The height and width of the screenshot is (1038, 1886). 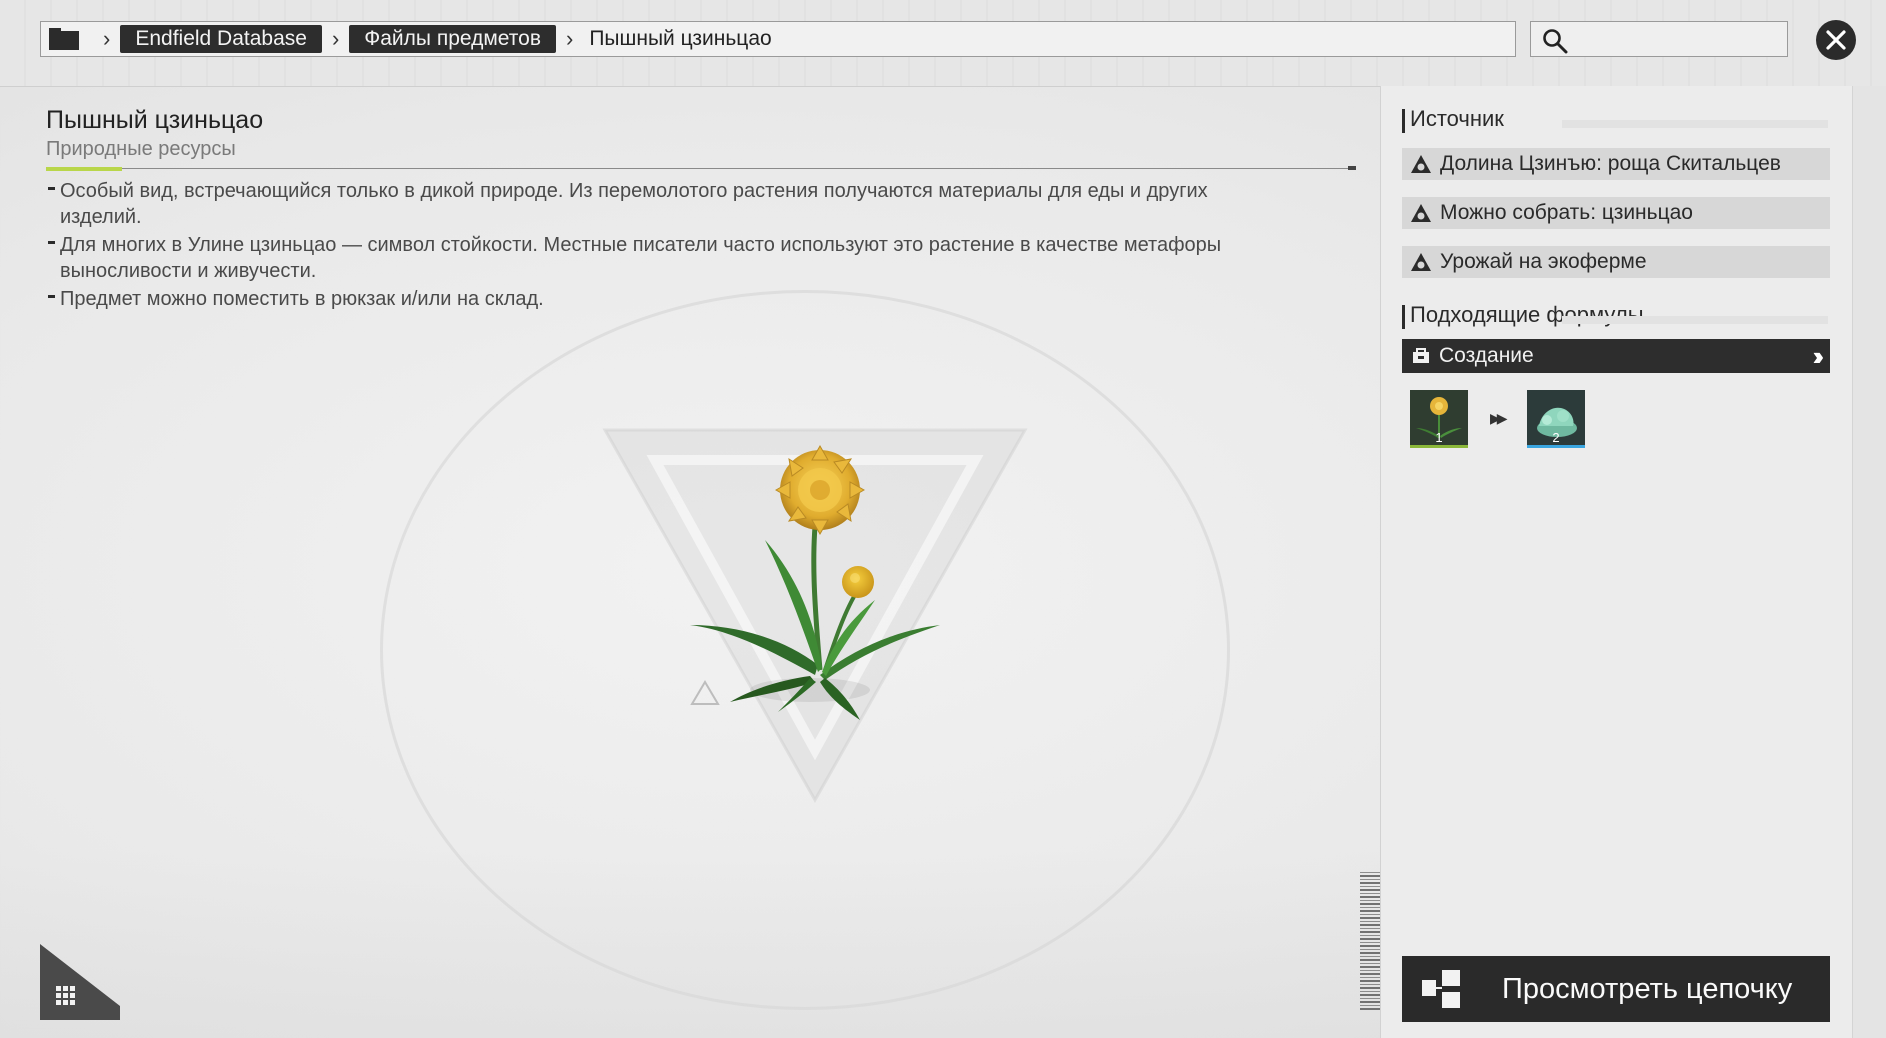 What do you see at coordinates (1616, 356) in the screenshot?
I see `craft-formula-bar: Создание ››` at bounding box center [1616, 356].